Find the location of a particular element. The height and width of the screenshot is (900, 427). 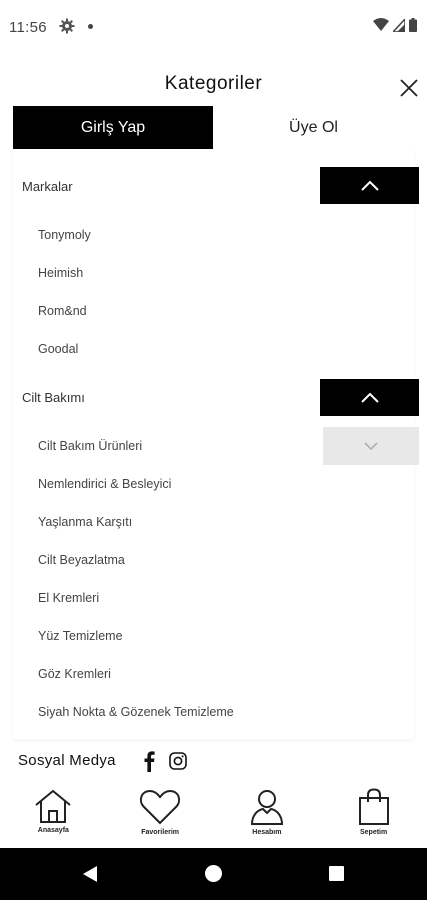

nav-favorites-label: Favorilerim is located at coordinates (160, 832).